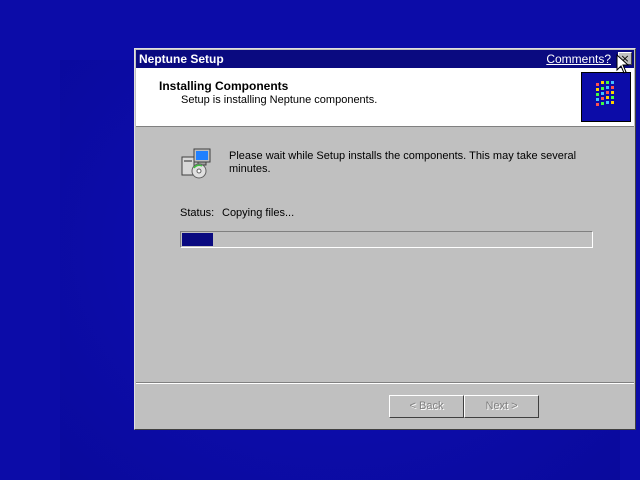 This screenshot has height=480, width=640. I want to click on progress-bar, so click(386, 239).